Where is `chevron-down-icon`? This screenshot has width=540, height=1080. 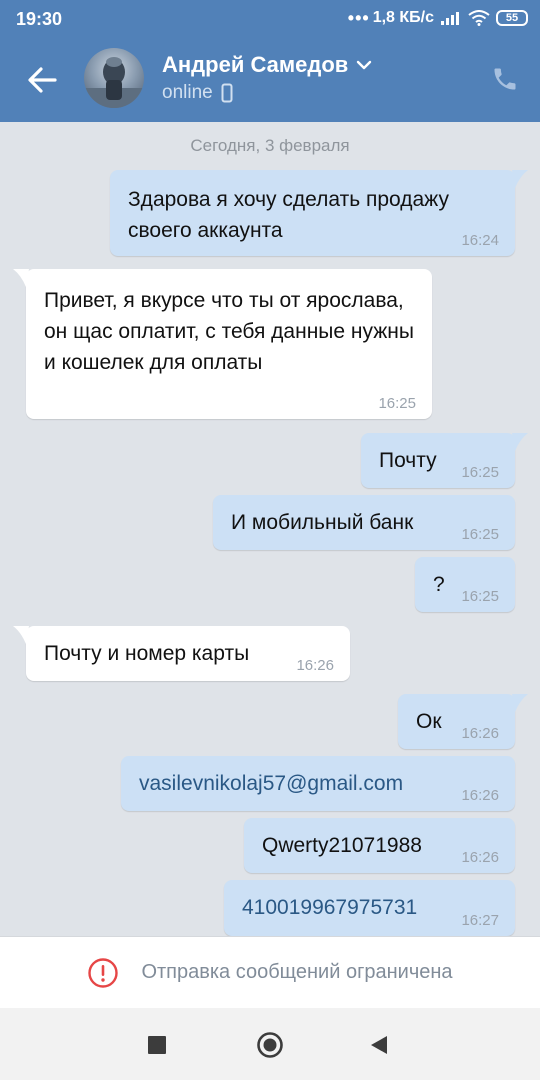
chevron-down-icon is located at coordinates (364, 65).